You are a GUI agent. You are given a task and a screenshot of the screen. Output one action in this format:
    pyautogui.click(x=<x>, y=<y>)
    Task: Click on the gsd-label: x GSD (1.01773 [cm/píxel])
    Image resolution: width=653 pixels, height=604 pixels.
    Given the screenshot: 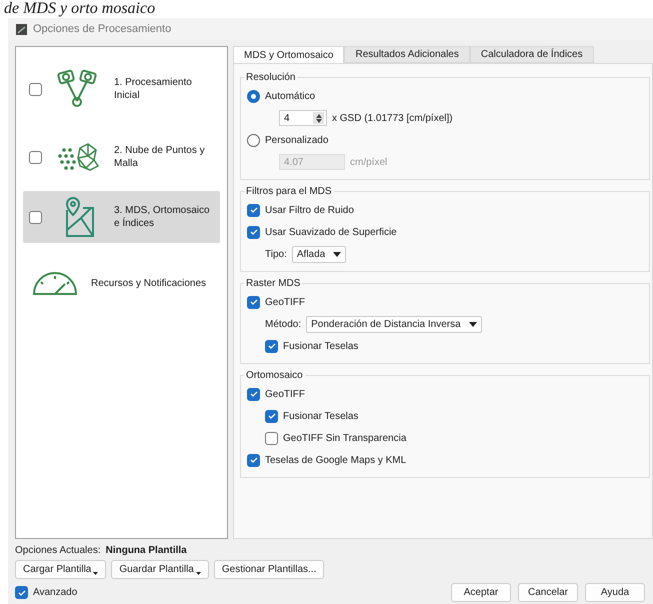 What is the action you would take?
    pyautogui.click(x=392, y=118)
    